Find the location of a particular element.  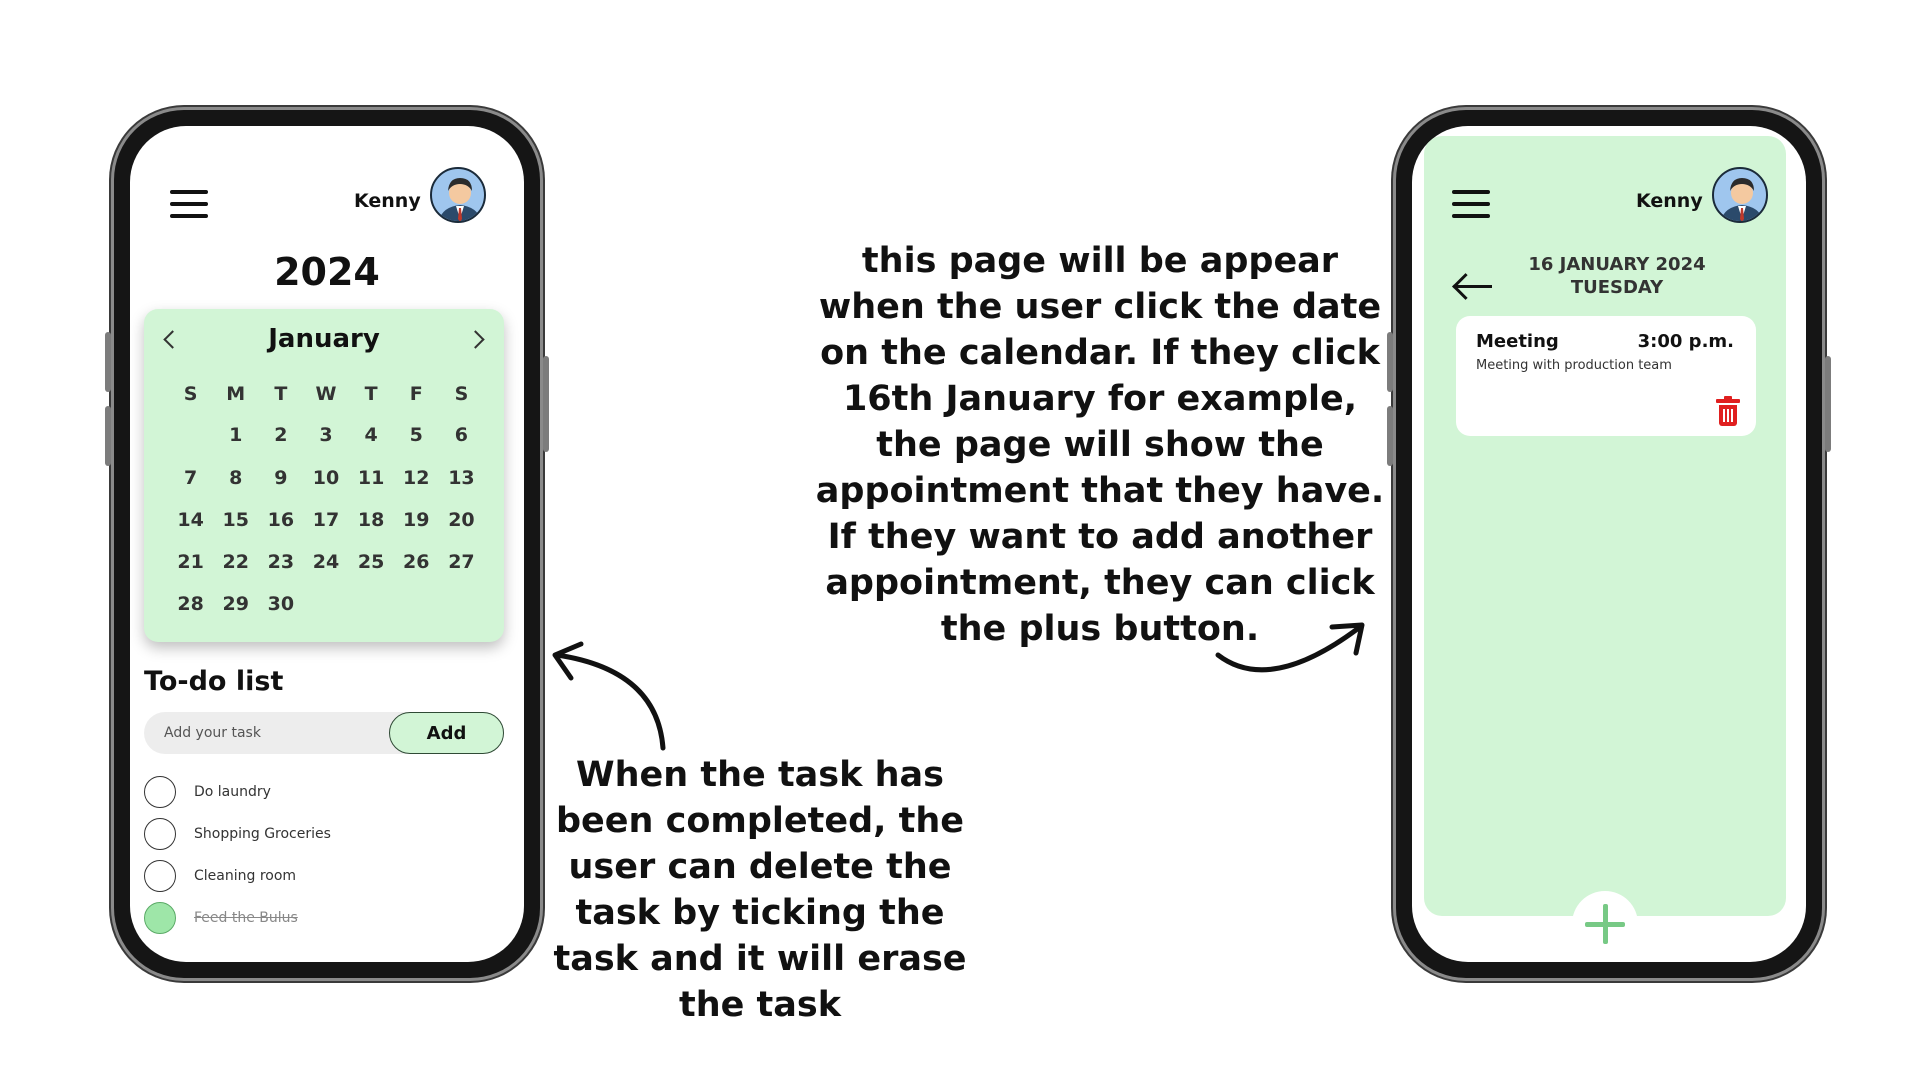

year-title: 2024 is located at coordinates (327, 272).